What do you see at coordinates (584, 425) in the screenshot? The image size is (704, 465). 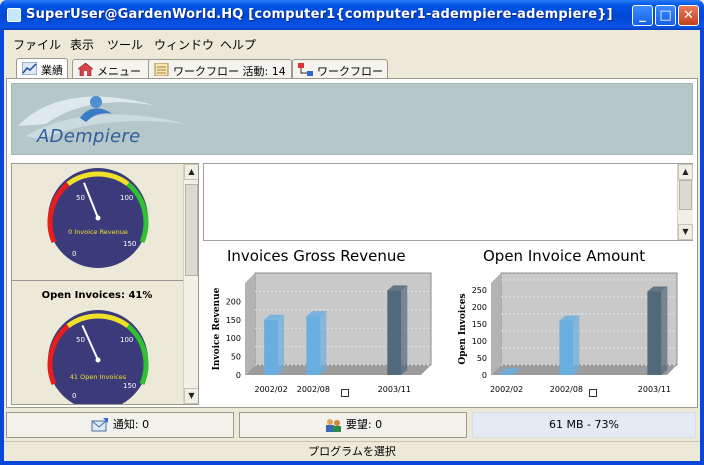 I see `memory-indicator: 61 MB - 73%` at bounding box center [584, 425].